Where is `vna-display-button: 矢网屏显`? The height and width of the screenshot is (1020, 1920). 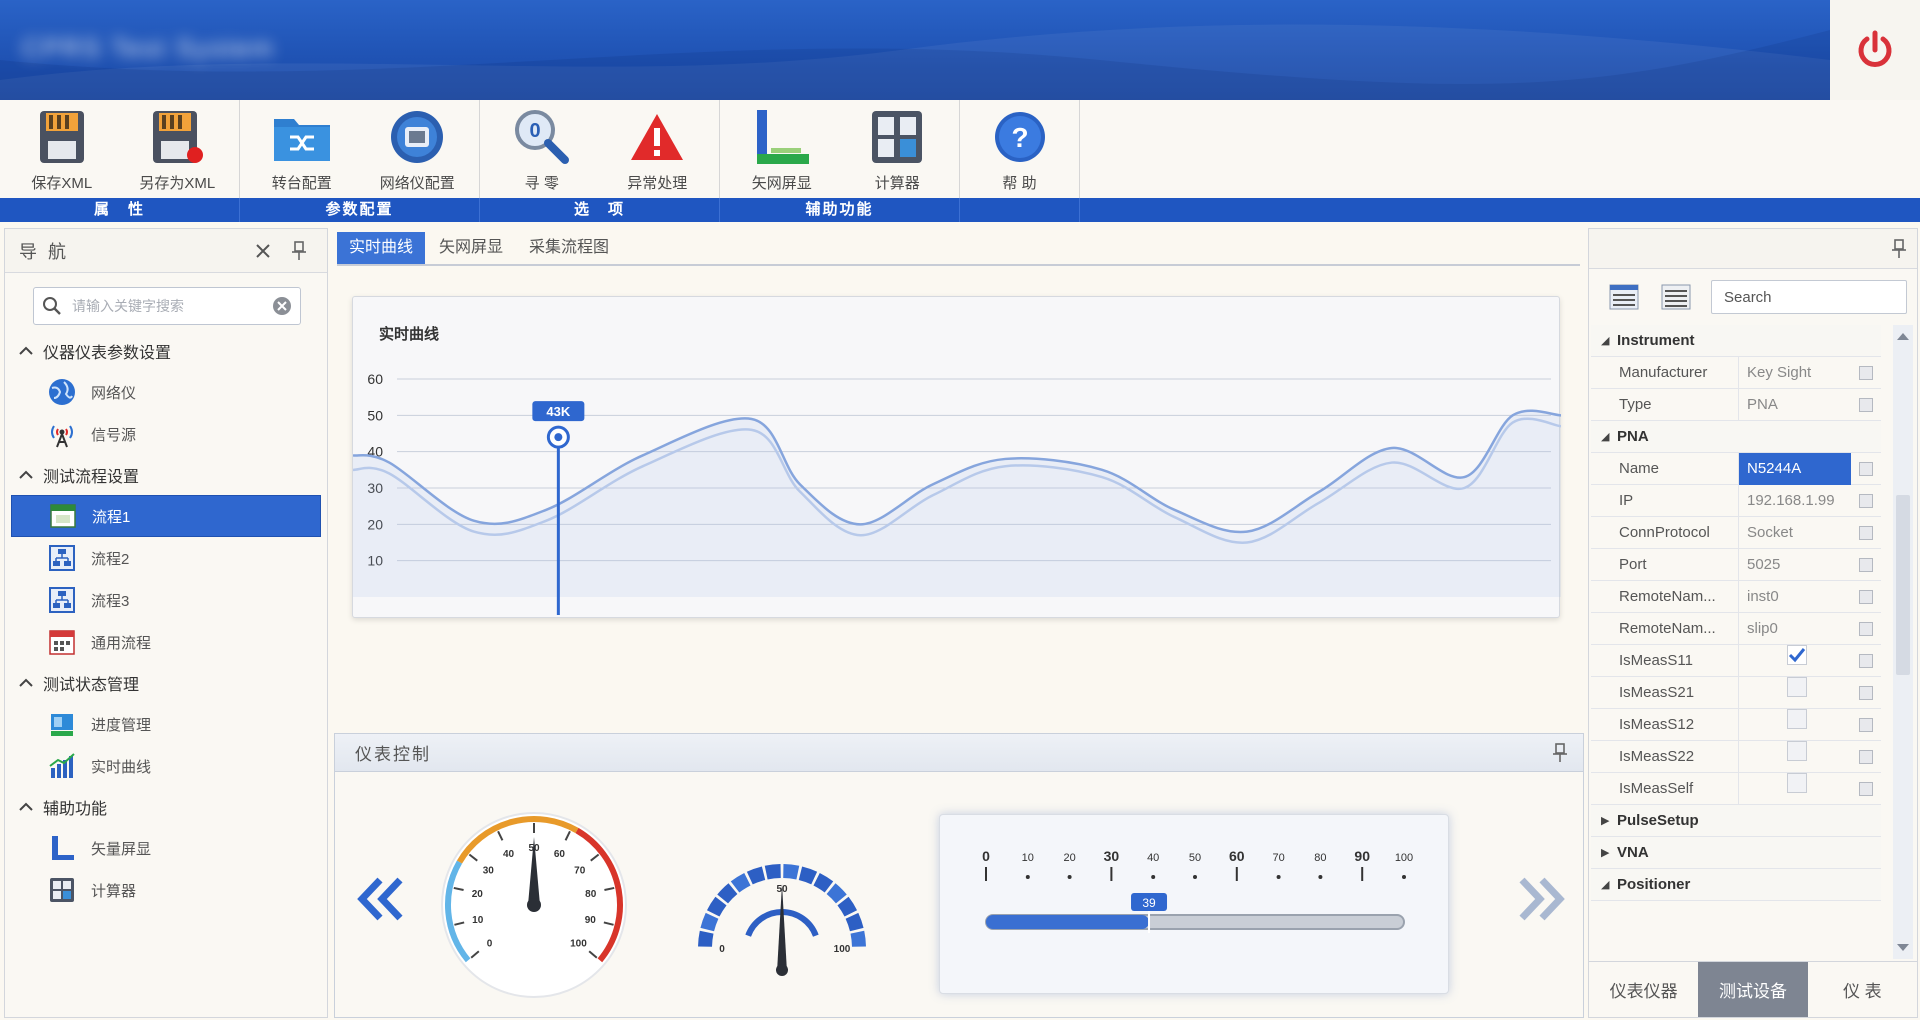
vna-display-button: 矢网屏显 is located at coordinates (782, 149).